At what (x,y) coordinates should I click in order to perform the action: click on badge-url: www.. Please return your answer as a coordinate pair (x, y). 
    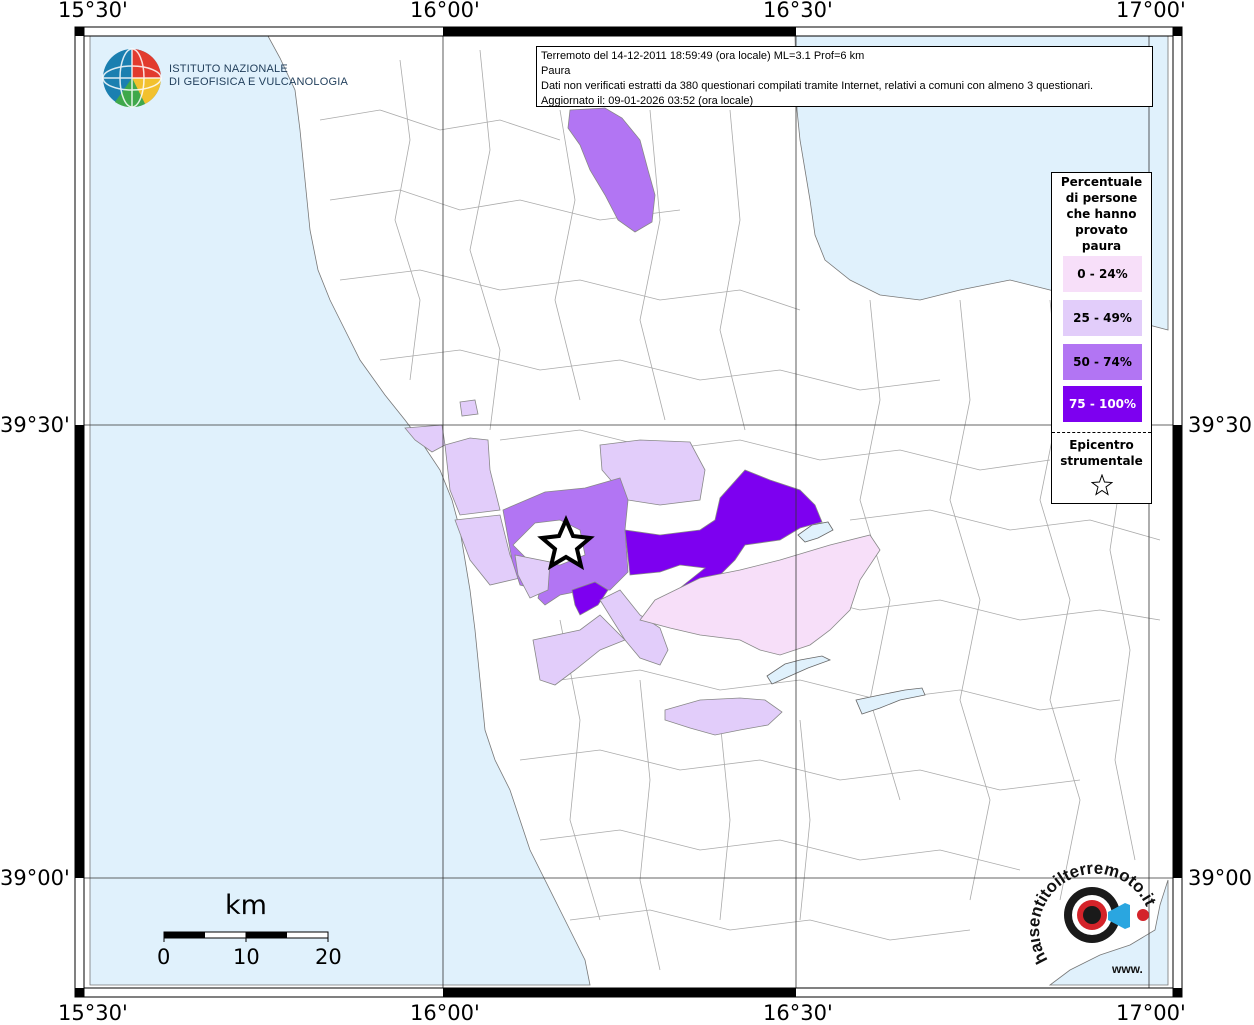
    Looking at the image, I should click on (1127, 969).